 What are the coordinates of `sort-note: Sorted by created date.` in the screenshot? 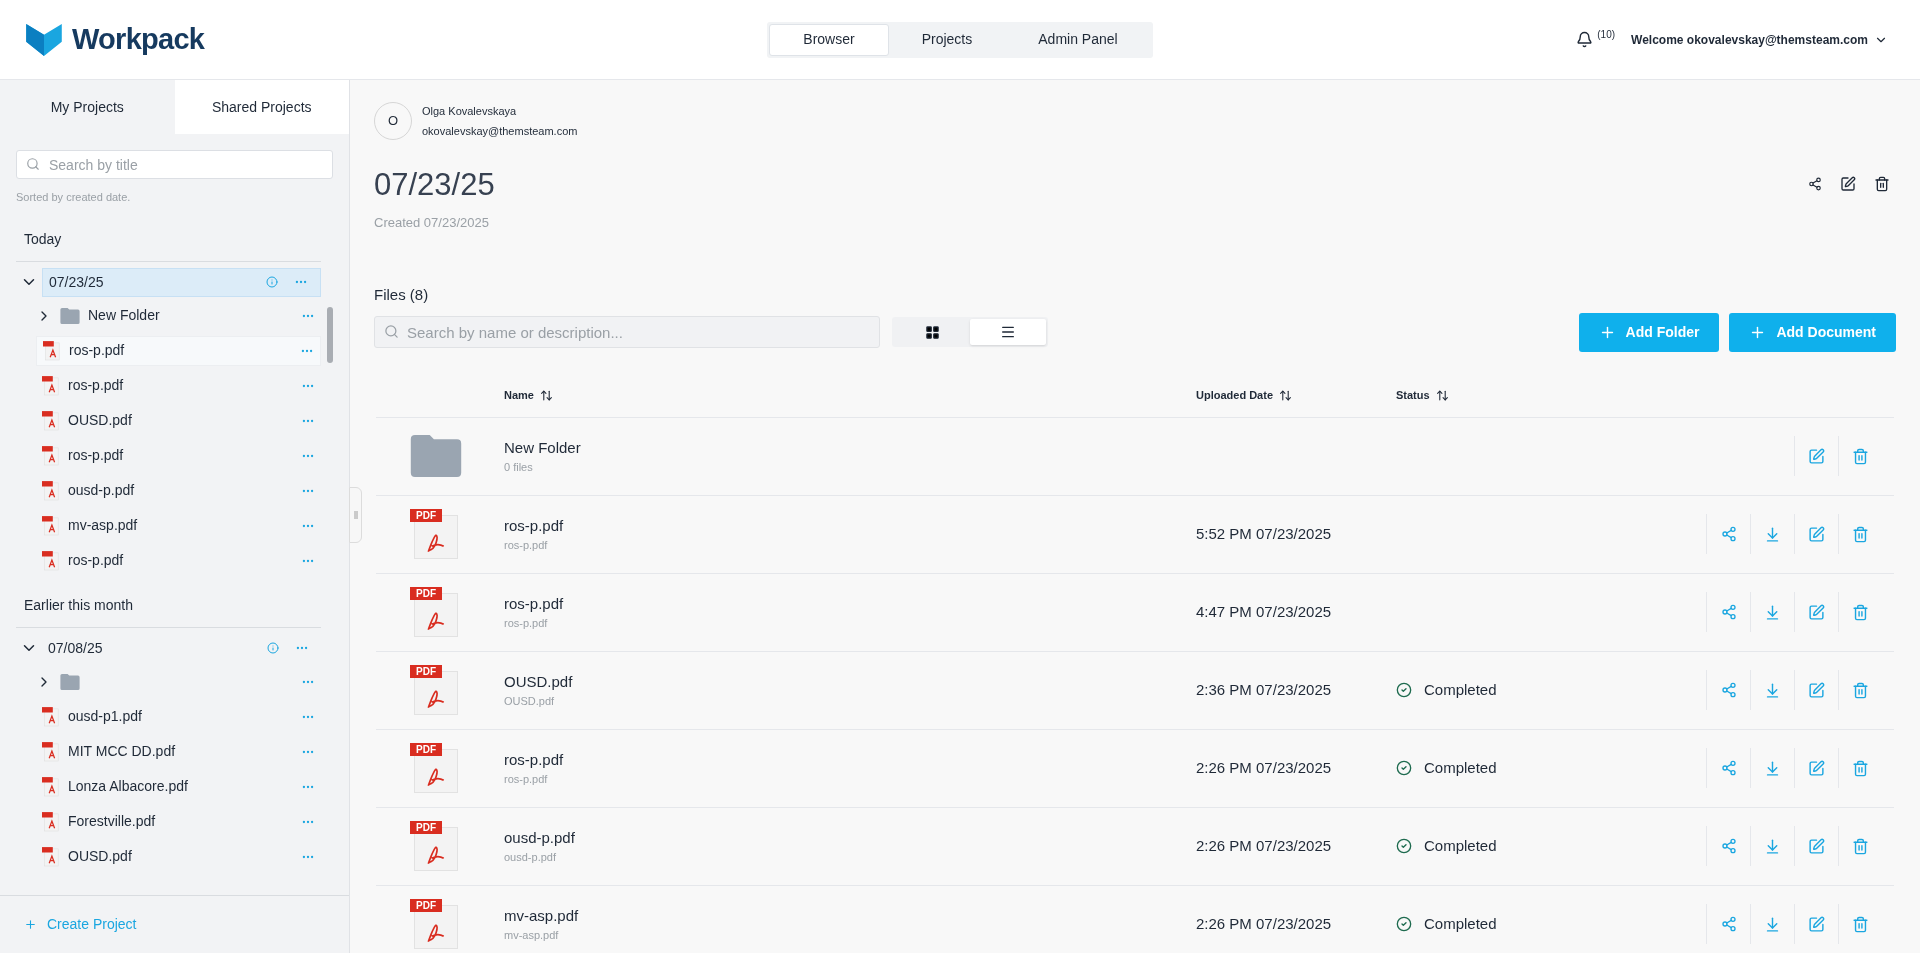 It's located at (73, 197).